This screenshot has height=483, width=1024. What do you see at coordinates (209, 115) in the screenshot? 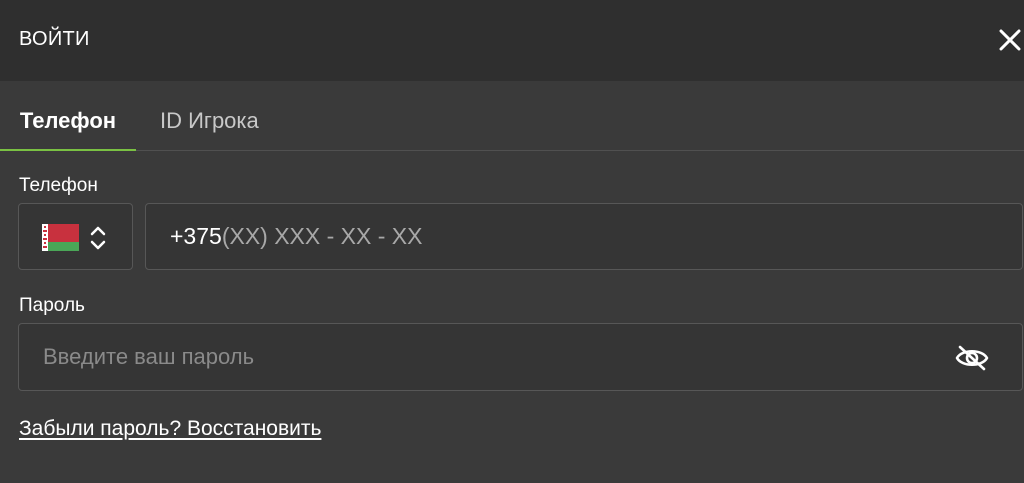
I see `tab-player-id: ID Игрока` at bounding box center [209, 115].